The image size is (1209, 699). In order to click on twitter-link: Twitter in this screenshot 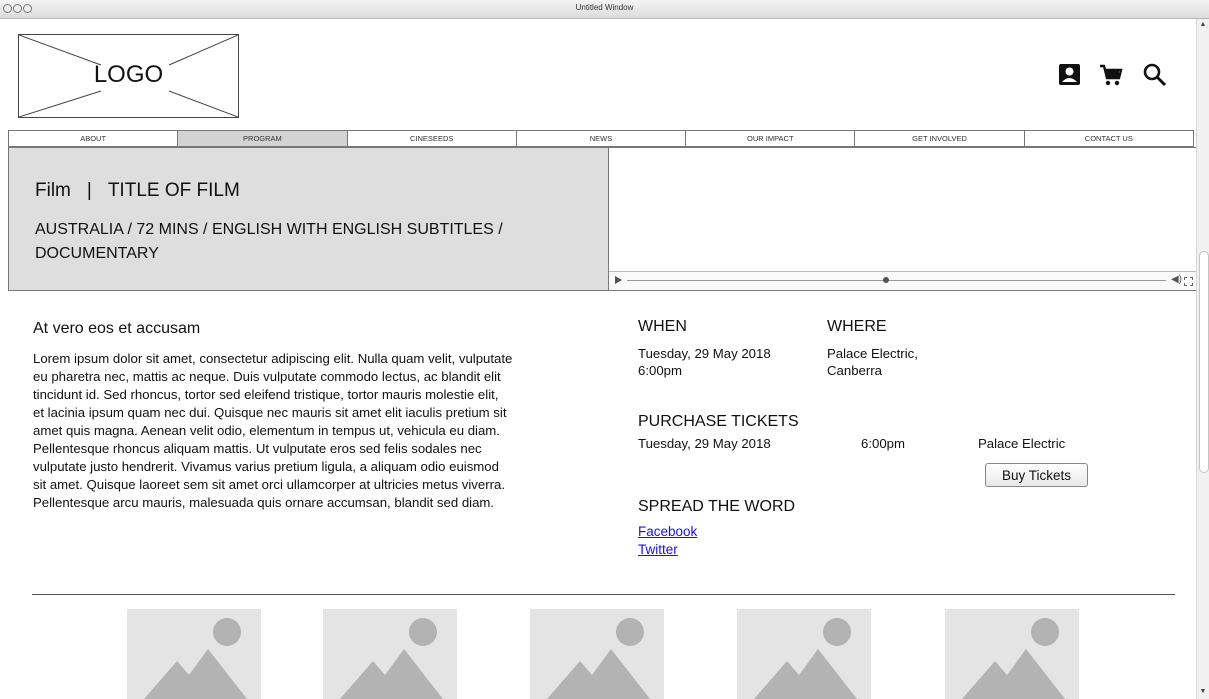, I will do `click(658, 549)`.